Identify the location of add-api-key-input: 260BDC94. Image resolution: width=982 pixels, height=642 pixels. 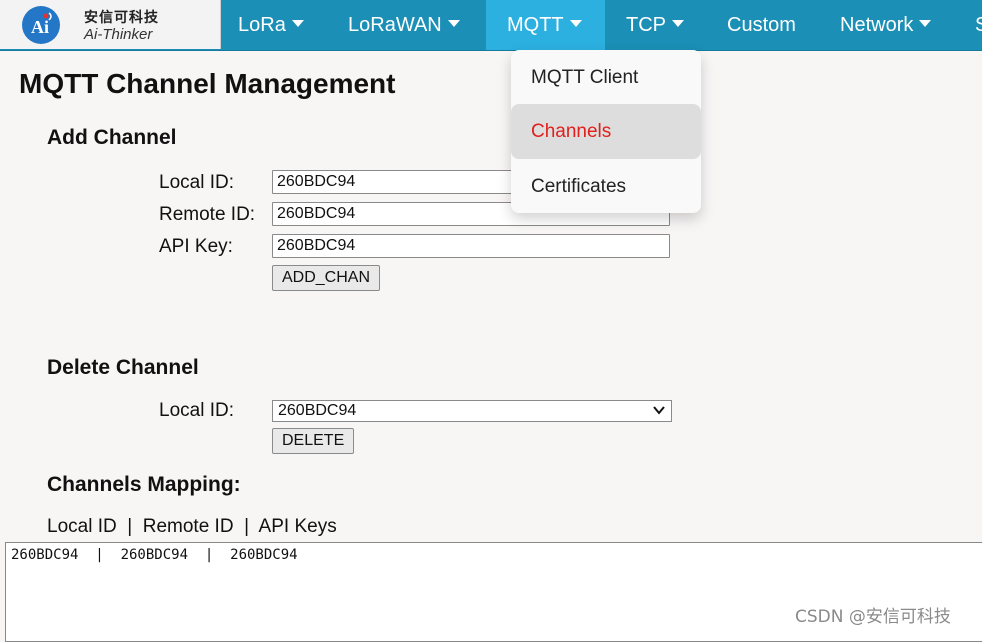
(471, 246).